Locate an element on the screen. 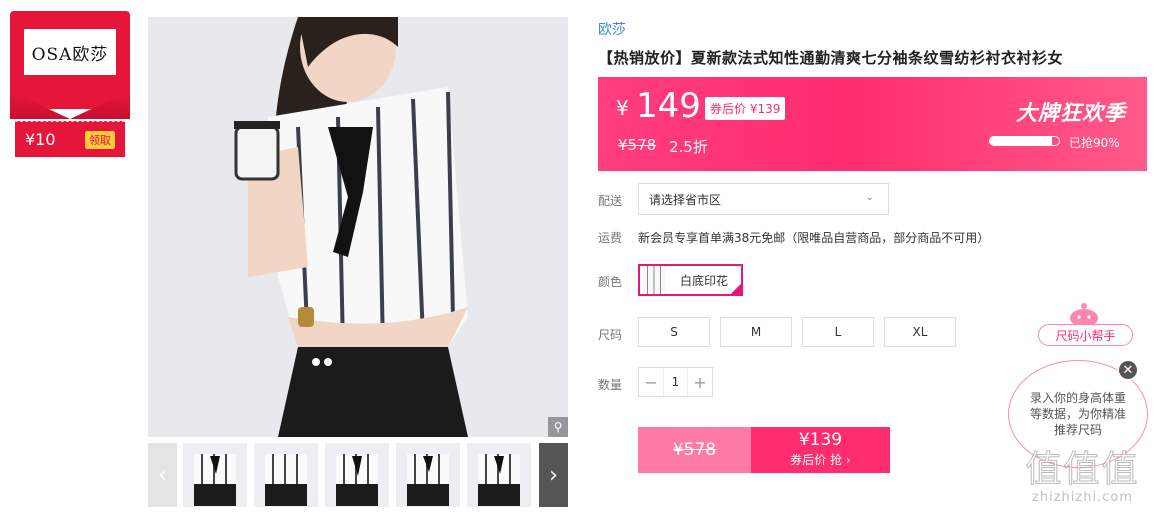  sales-progress-bar is located at coordinates (1024, 141).